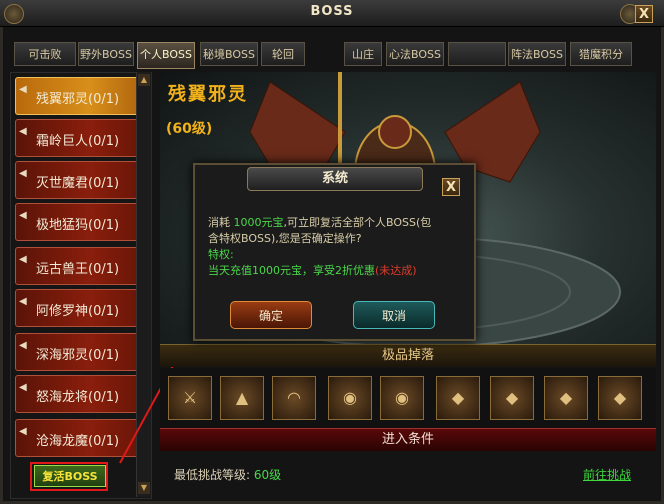  I want to click on fan-icon: ◠, so click(294, 398).